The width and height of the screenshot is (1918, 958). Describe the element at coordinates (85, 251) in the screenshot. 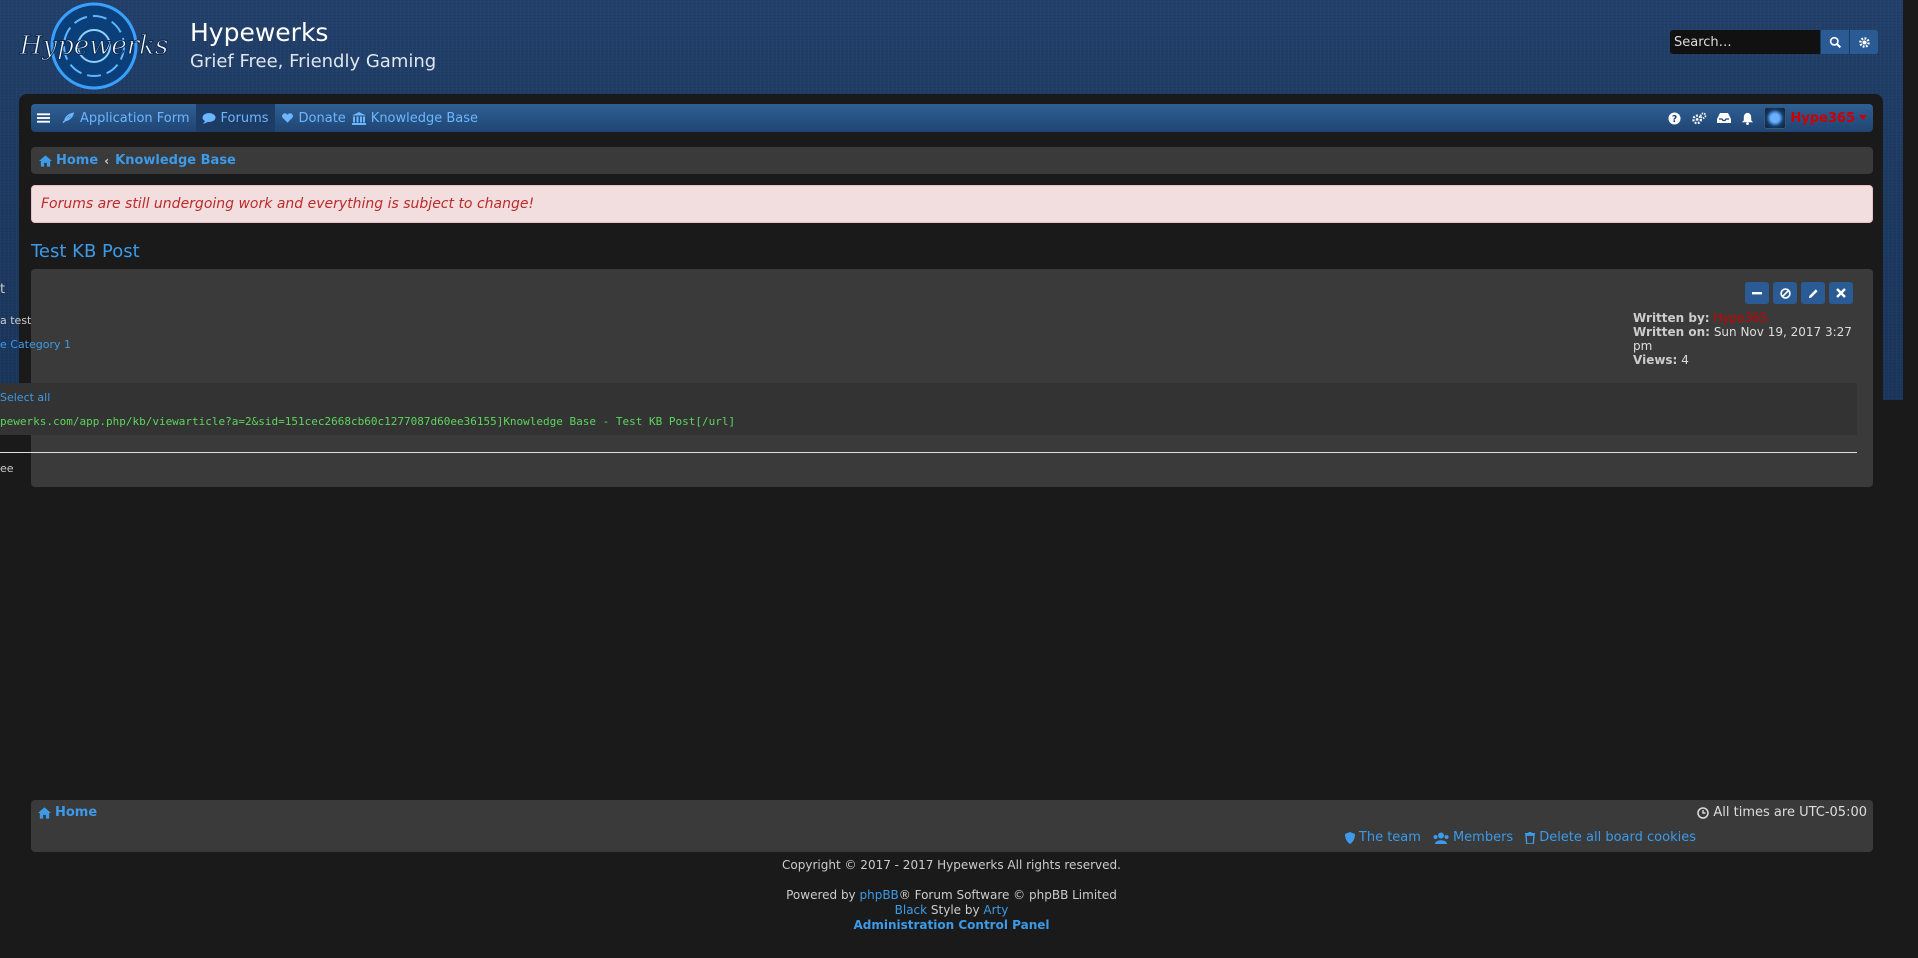

I see `page-title: Test KB Post` at that location.